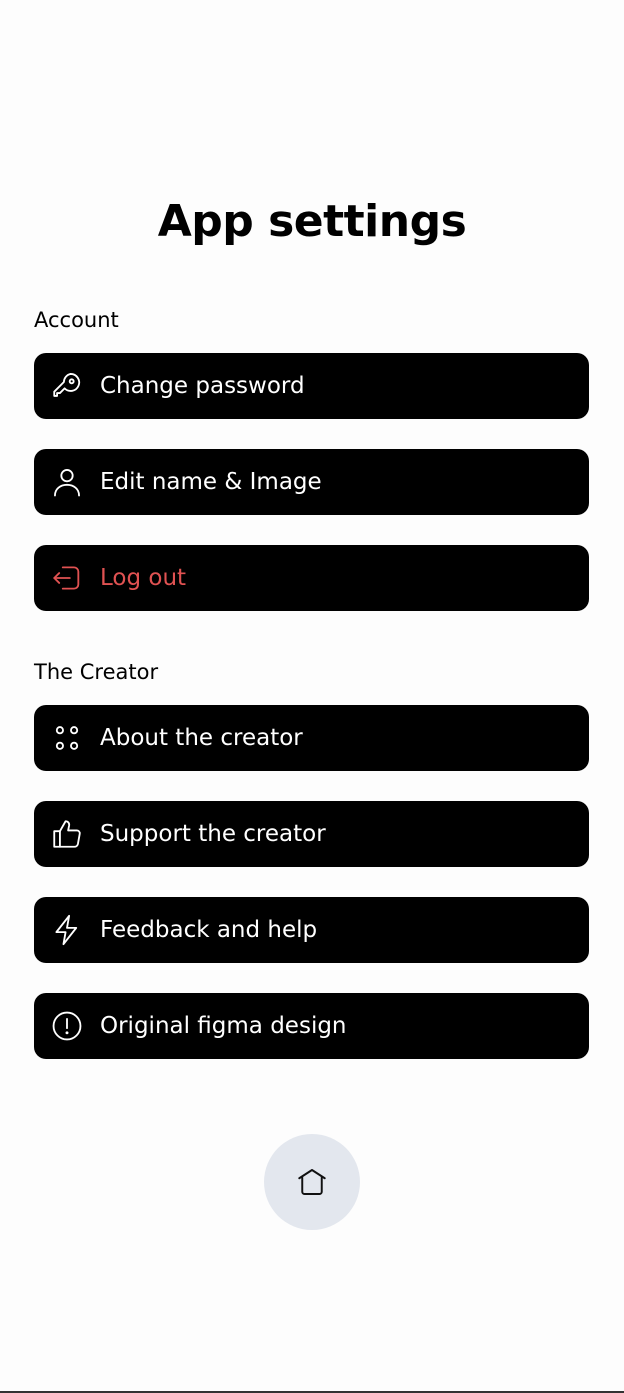 Image resolution: width=624 pixels, height=1393 pixels. What do you see at coordinates (209, 930) in the screenshot?
I see `feedback-help-label: Feedback and help` at bounding box center [209, 930].